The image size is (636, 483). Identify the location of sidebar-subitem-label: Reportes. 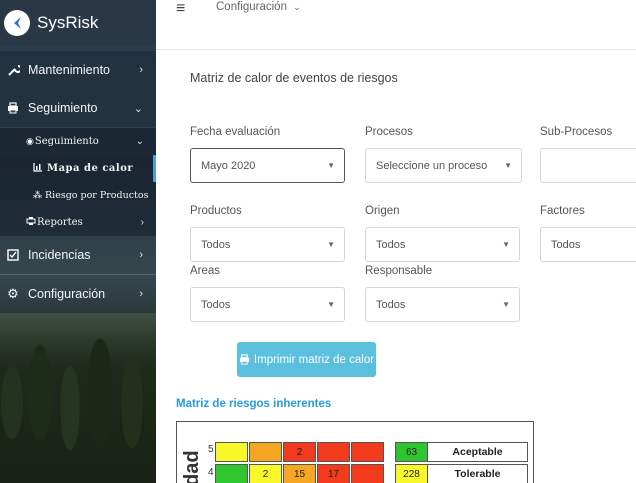
(60, 222).